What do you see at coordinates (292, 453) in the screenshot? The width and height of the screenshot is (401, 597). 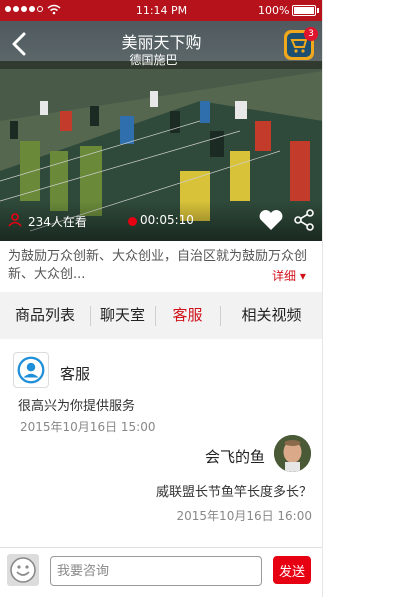 I see `user-avatar` at bounding box center [292, 453].